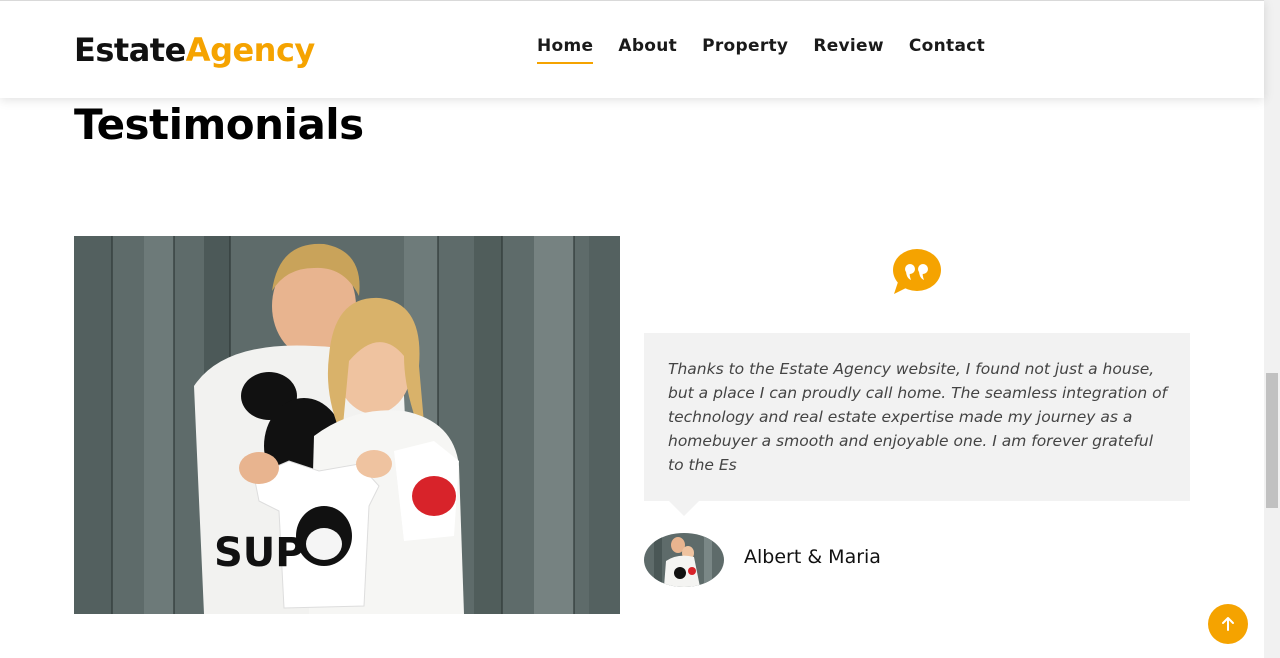 Image resolution: width=1280 pixels, height=658 pixels. I want to click on main-nav: Home About Property Review Contact, so click(761, 50).